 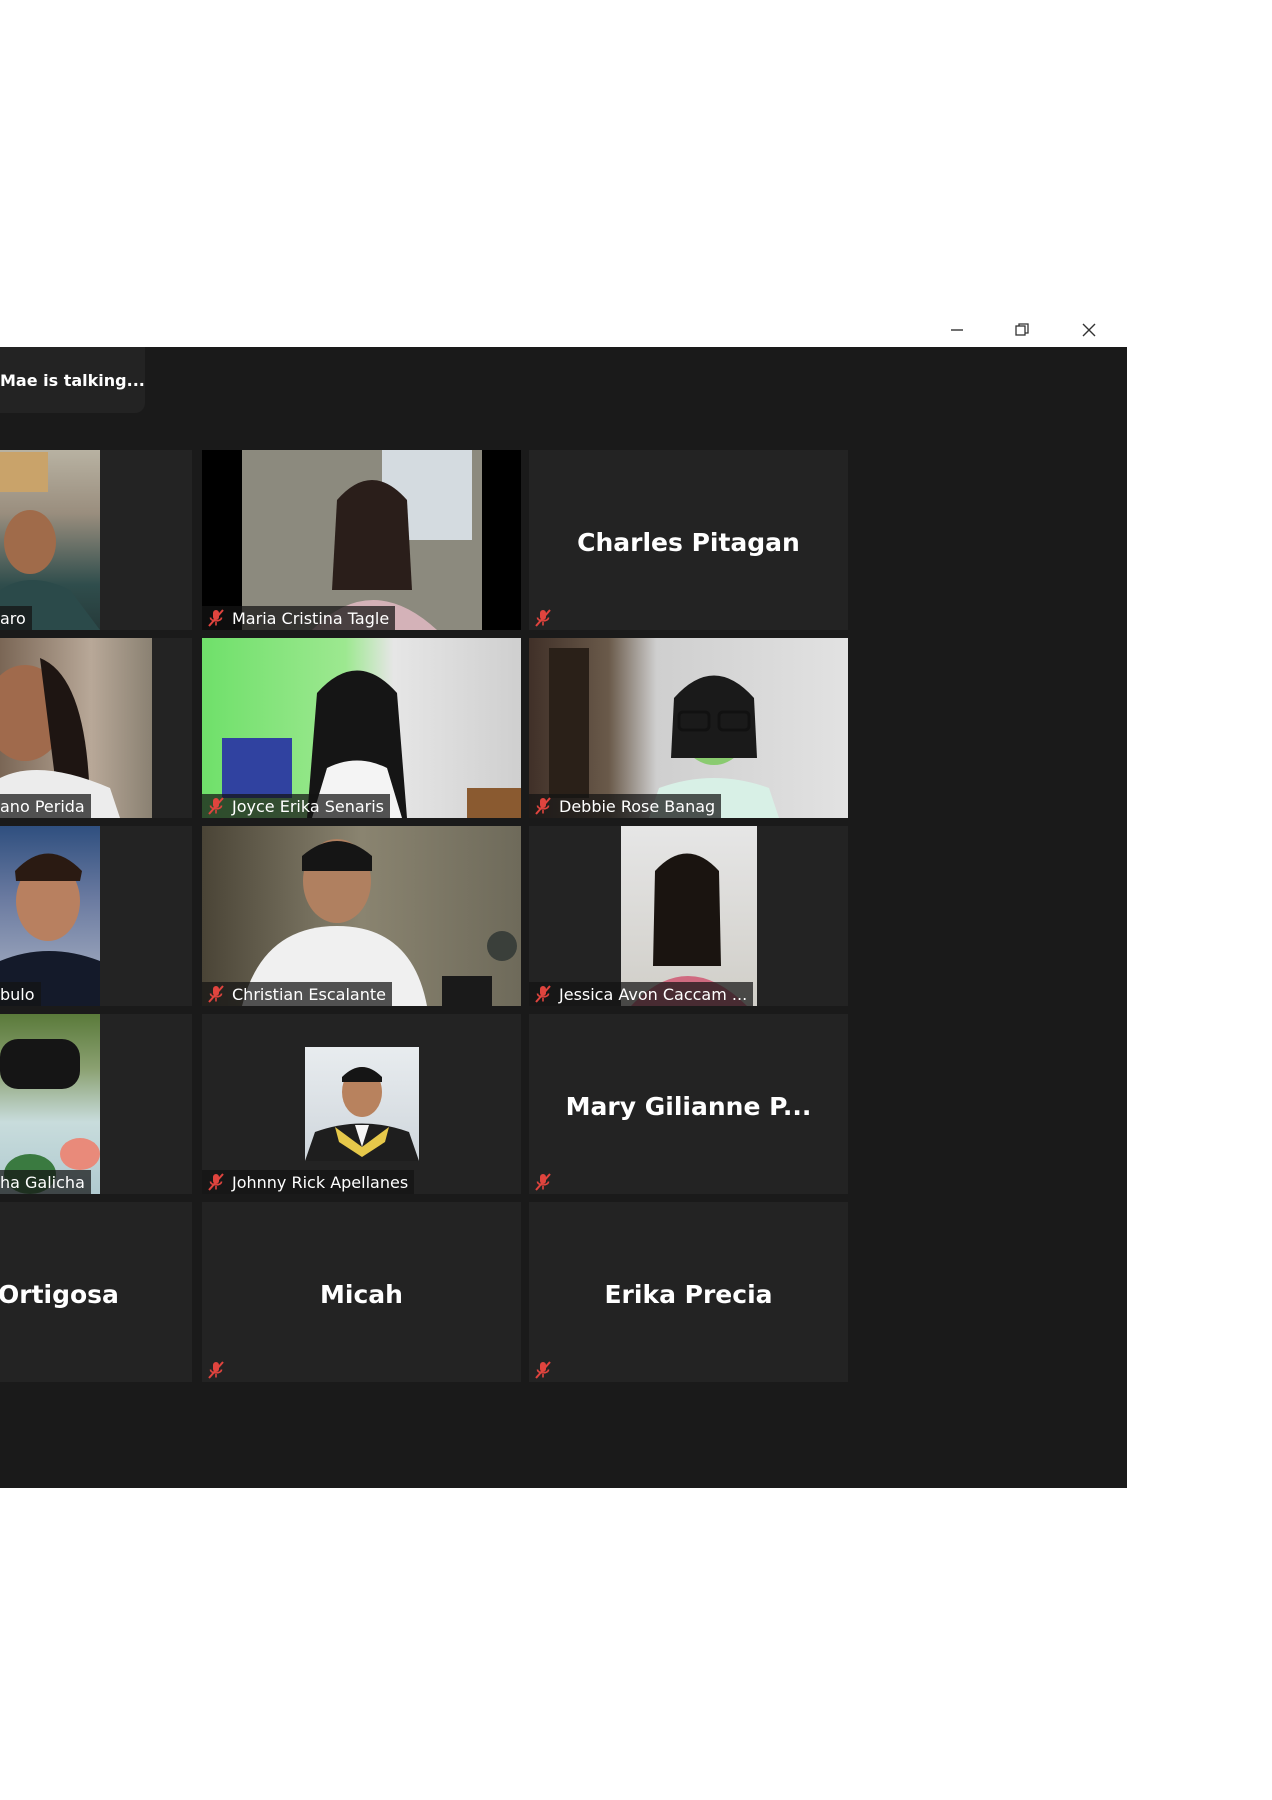 I want to click on minimize-icon, so click(x=957, y=330).